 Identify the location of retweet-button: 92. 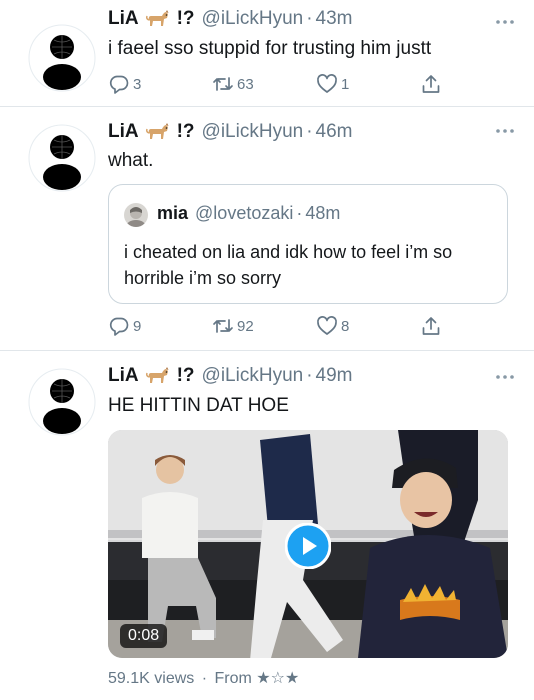
(233, 326).